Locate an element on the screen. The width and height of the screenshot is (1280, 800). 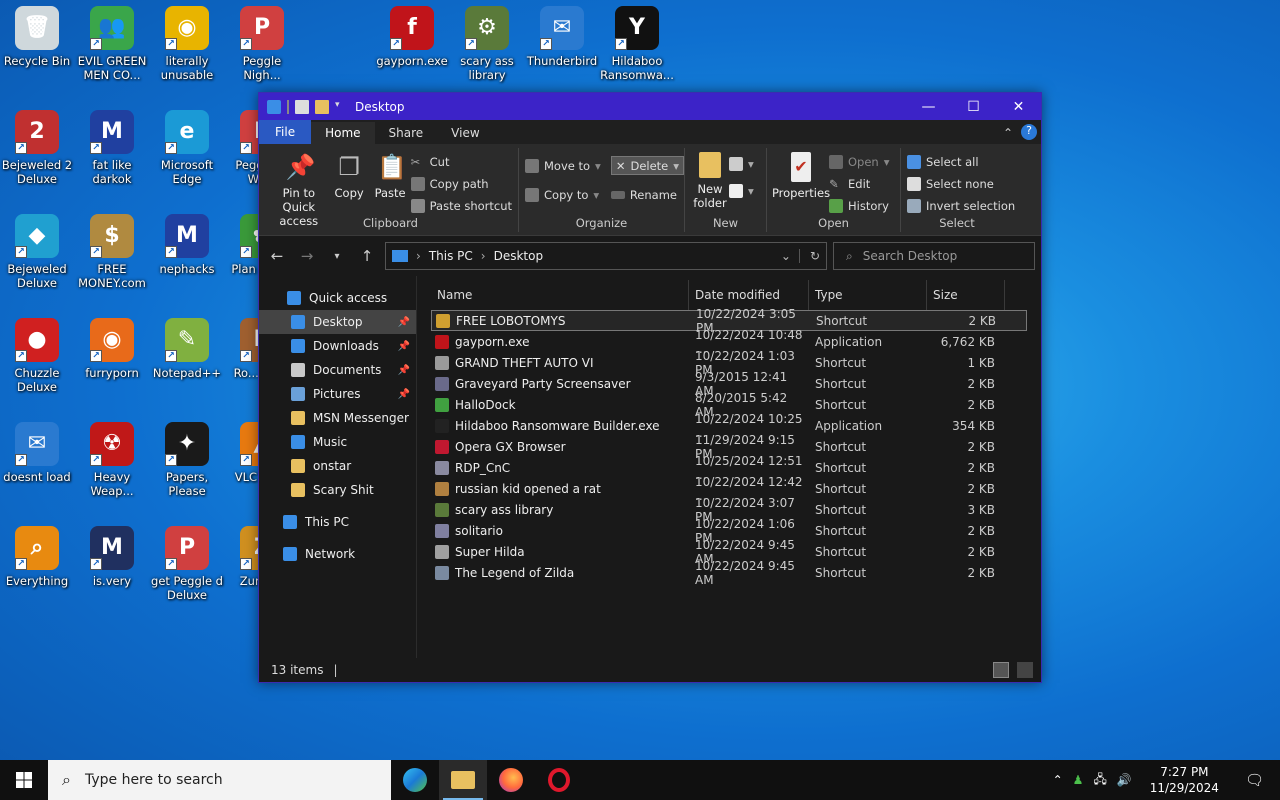
desktop-icon-item: 🗑 Recycle Bin is located at coordinates (37, 34).